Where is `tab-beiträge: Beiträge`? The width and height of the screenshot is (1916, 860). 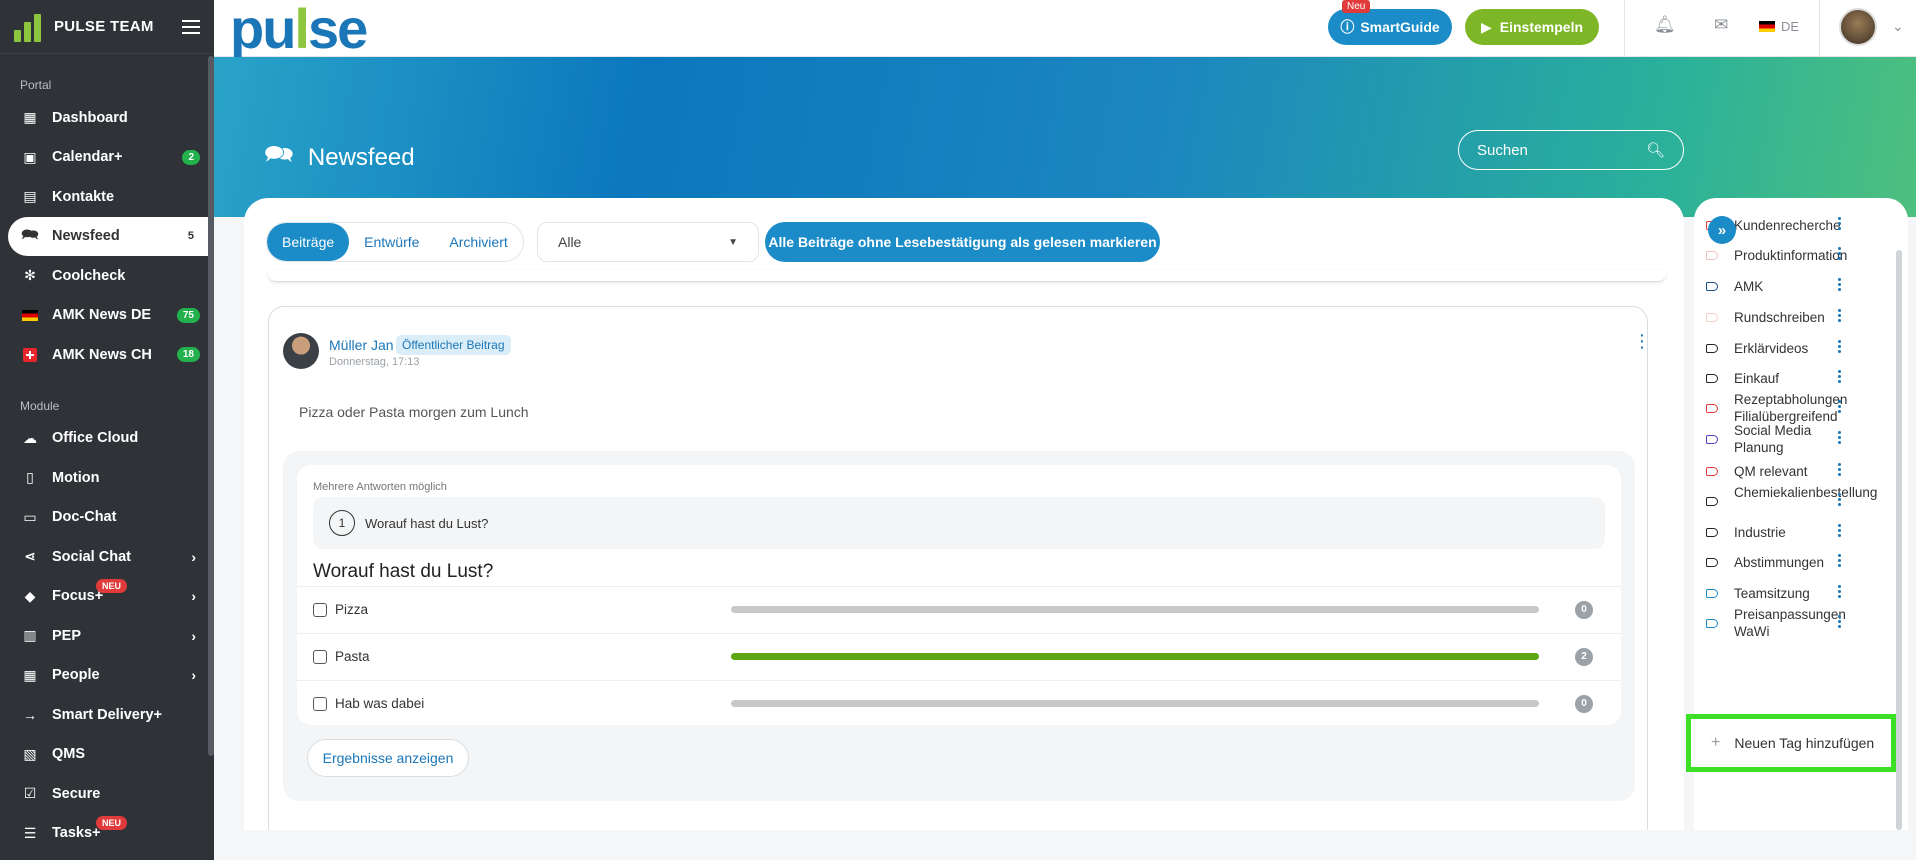 tab-beiträge: Beiträge is located at coordinates (308, 242).